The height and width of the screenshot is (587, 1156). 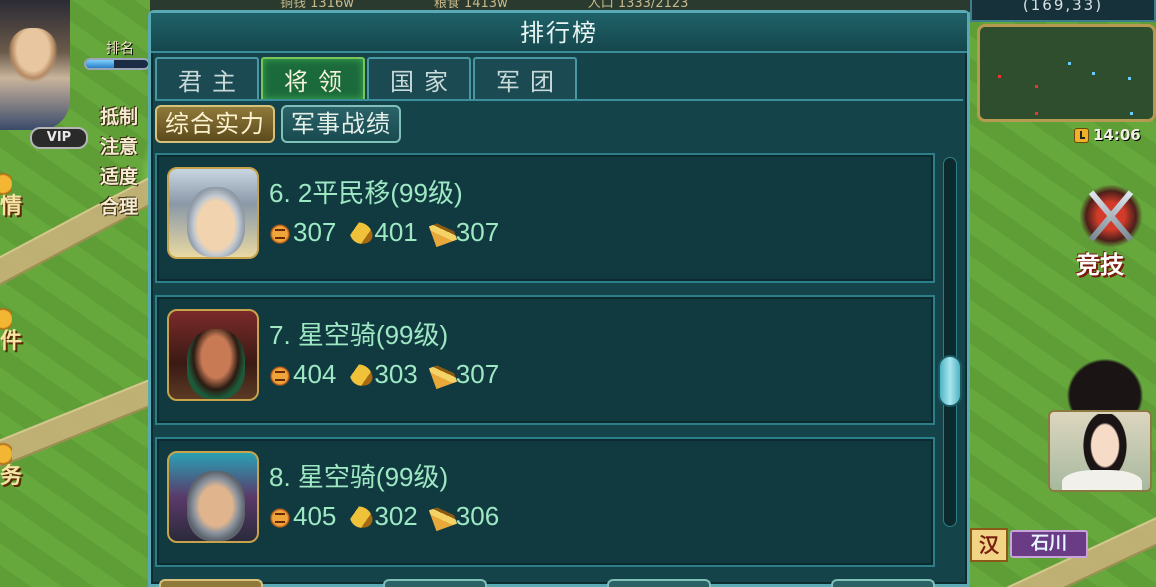 I want to click on crossed-swords-icon, so click(x=1111, y=216).